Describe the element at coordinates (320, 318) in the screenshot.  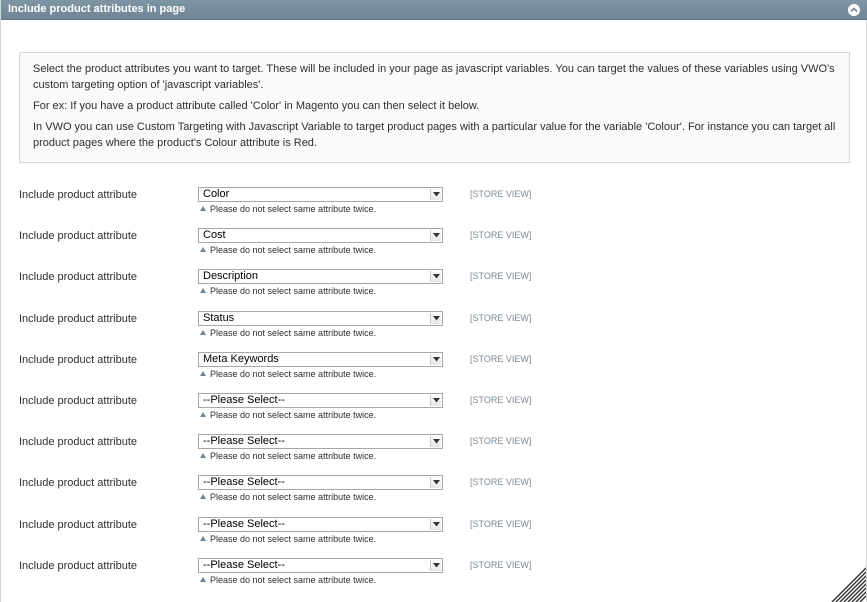
I see `attribute-select: Status` at that location.